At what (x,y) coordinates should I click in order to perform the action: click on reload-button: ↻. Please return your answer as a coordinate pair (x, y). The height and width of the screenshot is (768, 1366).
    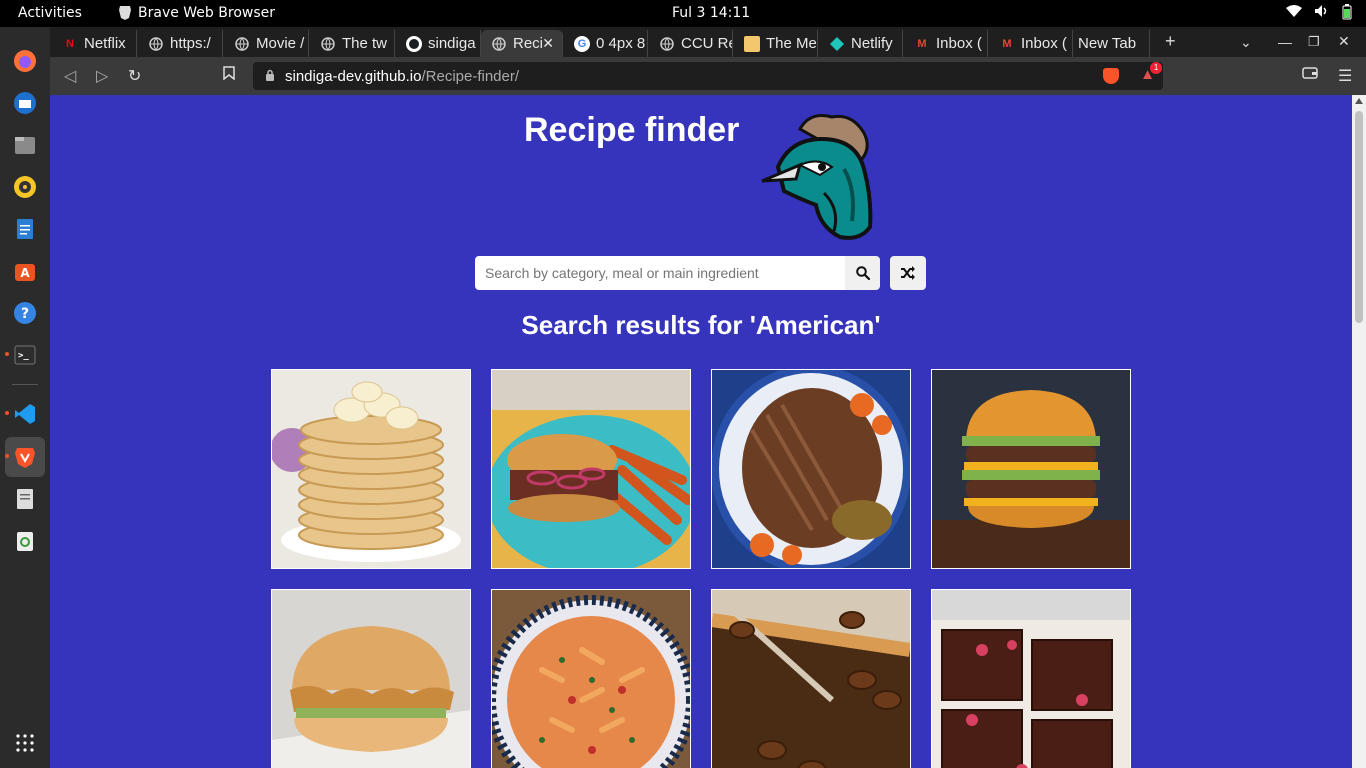
    Looking at the image, I should click on (134, 76).